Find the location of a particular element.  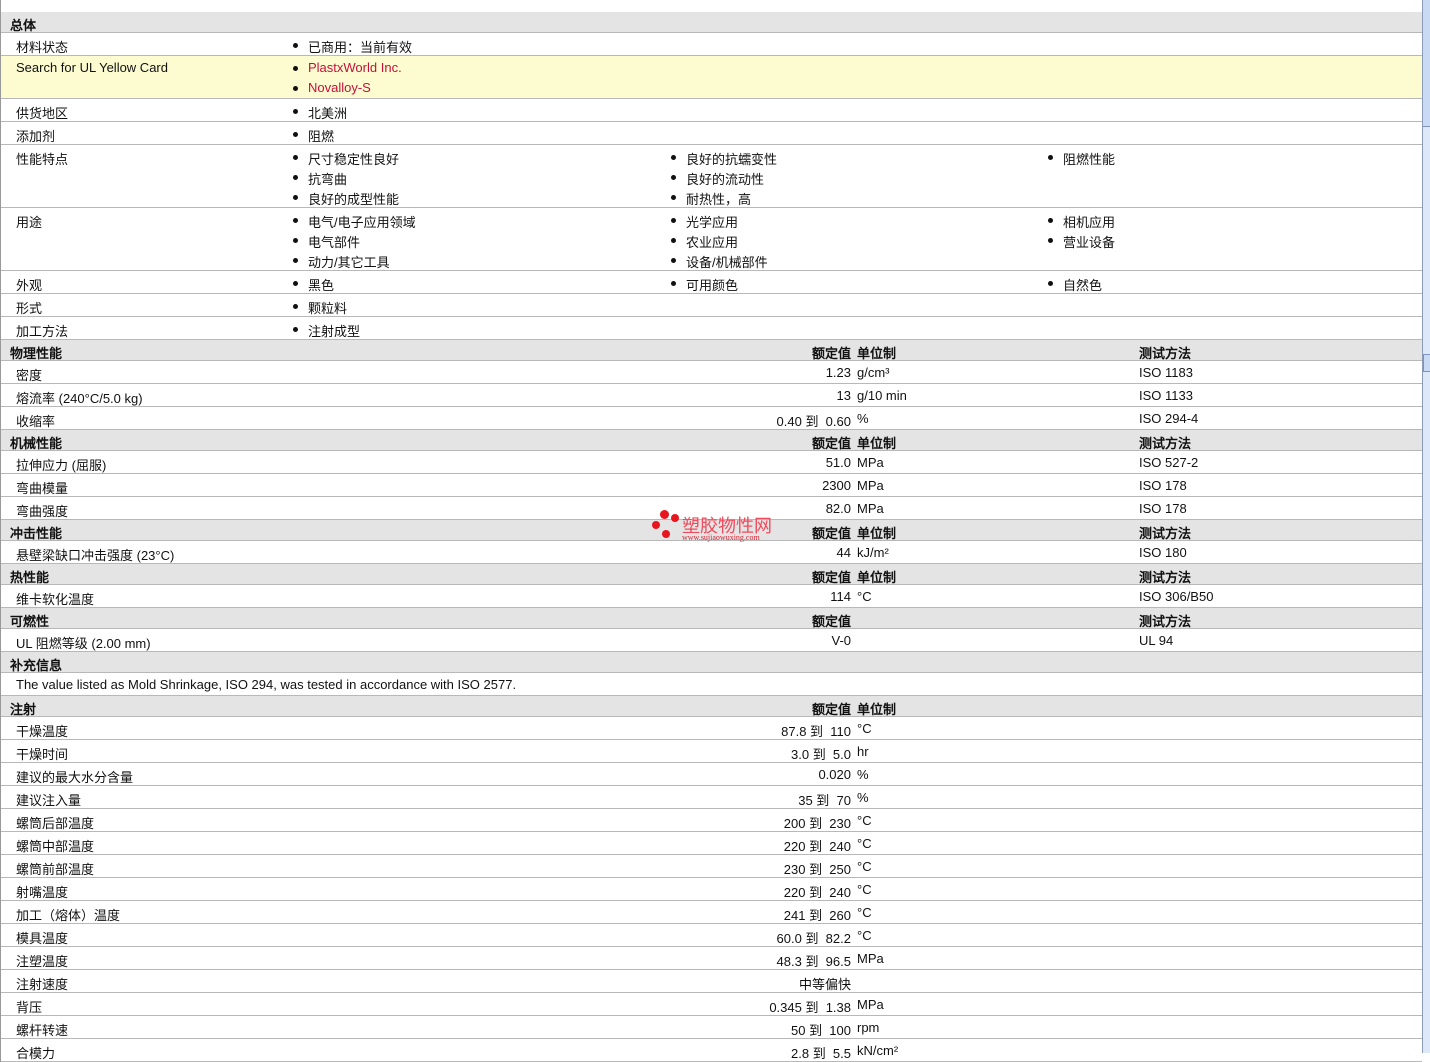

property-value: 87.8 到 110 is located at coordinates (816, 731).